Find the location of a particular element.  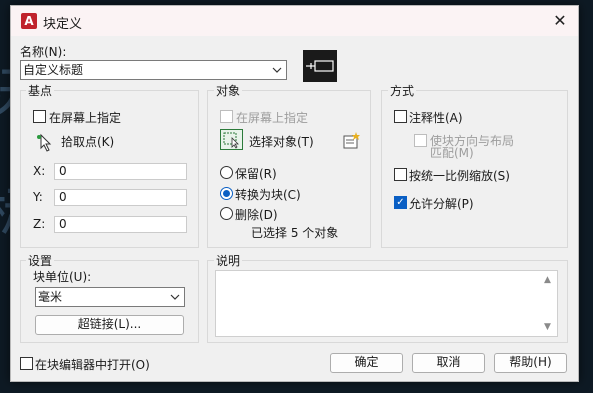

base-point-specify-on-screen-checkbox is located at coordinates (39, 116).